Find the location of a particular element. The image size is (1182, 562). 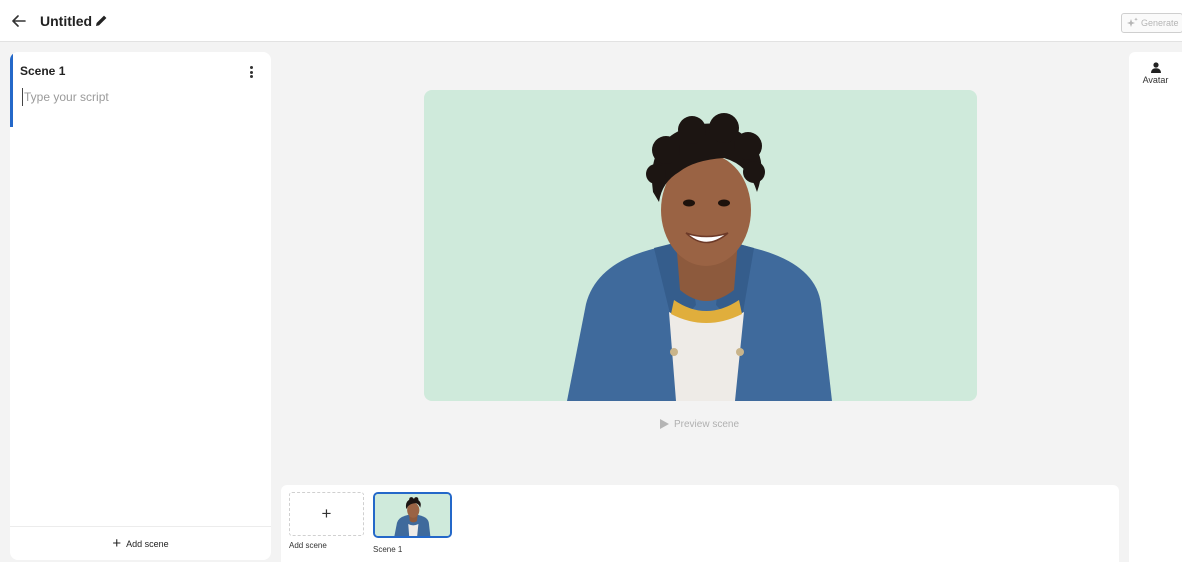

add-scene-label: Add scene is located at coordinates (147, 543).